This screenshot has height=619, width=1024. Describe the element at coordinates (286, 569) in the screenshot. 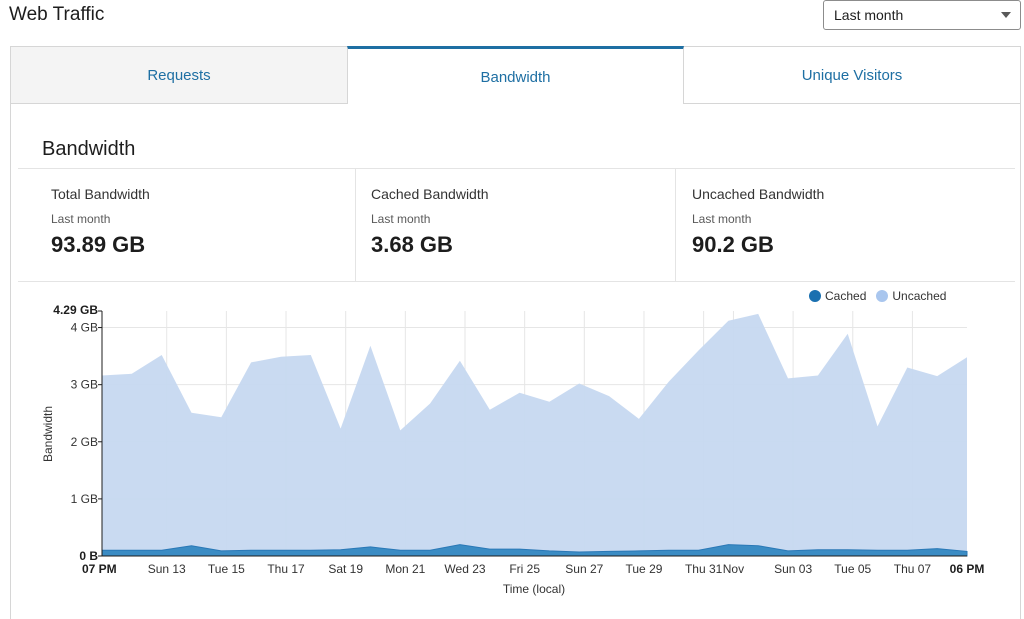

I see `x-tick-label: Thu 17` at that location.